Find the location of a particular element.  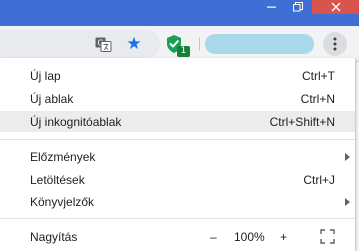

restore-icon is located at coordinates (298, 7).